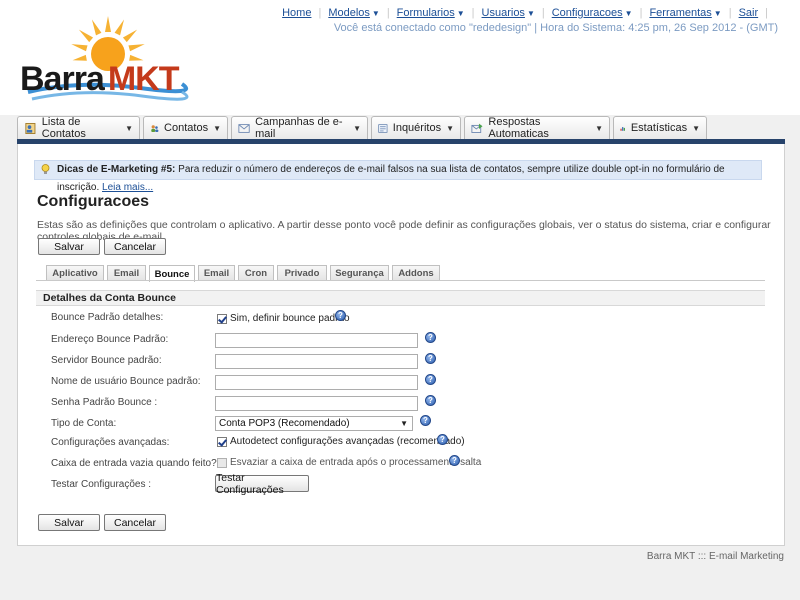 The image size is (800, 600). What do you see at coordinates (143, 79) in the screenshot?
I see `logo-mkt: MKT` at bounding box center [143, 79].